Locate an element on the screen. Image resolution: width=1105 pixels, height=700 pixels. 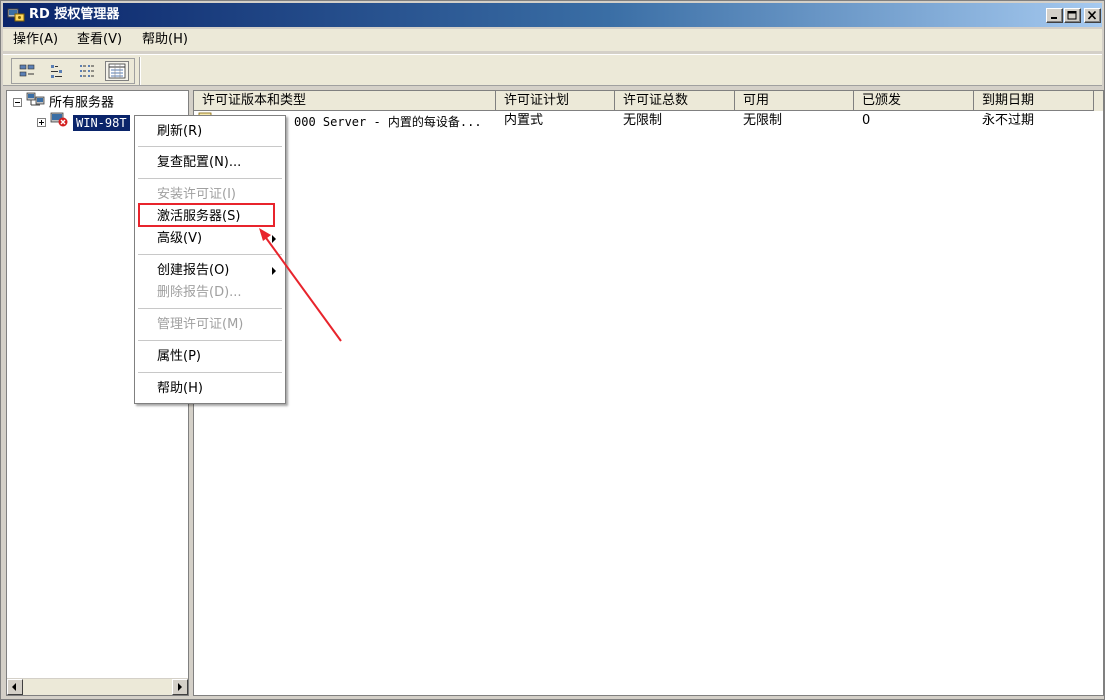
menu-item-help: 帮助(H) is located at coordinates (180, 389).